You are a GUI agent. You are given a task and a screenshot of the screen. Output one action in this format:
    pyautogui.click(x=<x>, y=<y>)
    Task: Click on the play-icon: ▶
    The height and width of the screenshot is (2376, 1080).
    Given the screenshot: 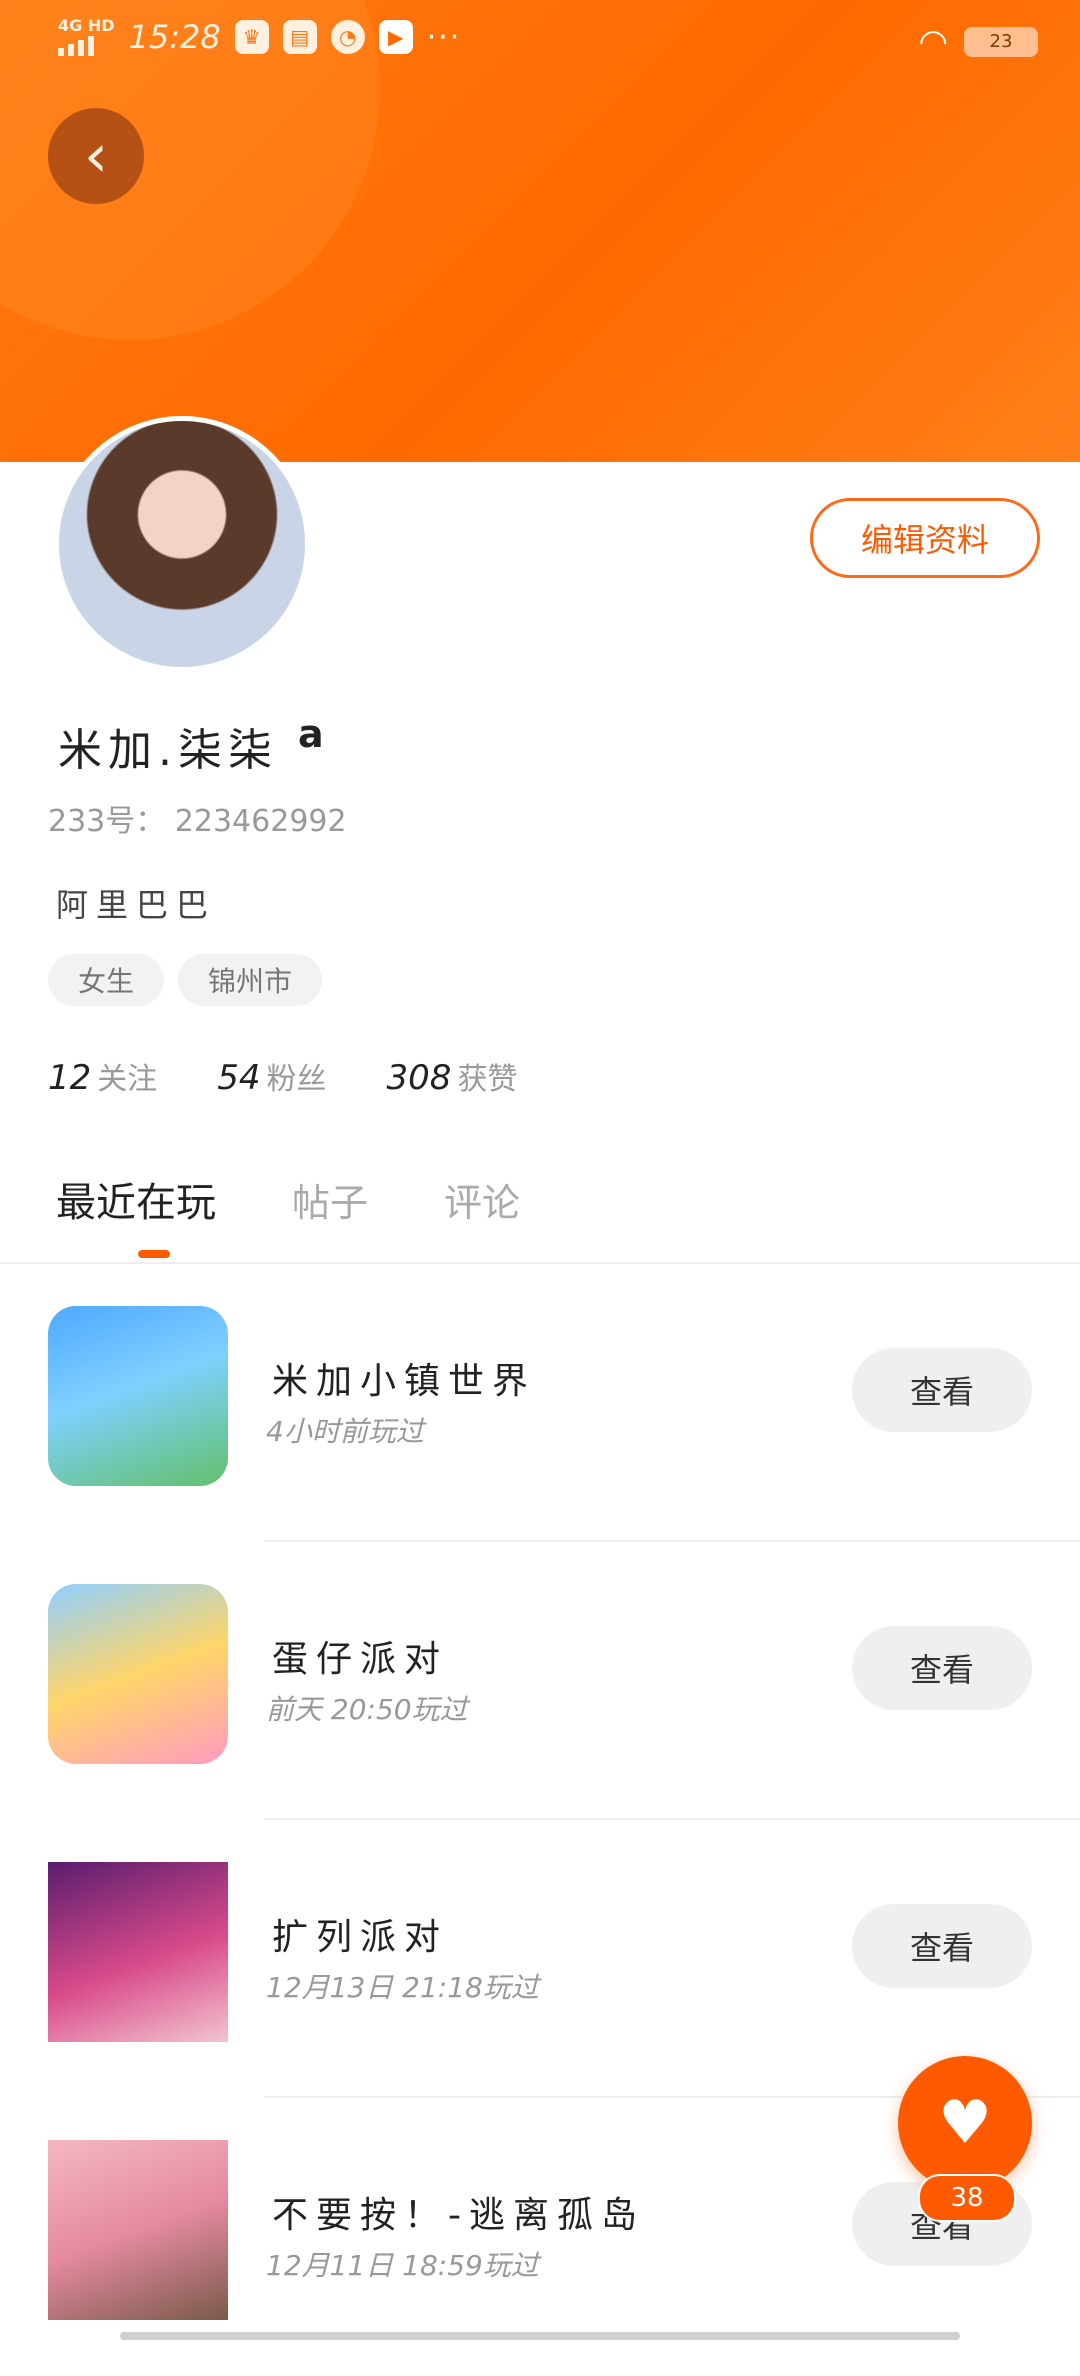 What is the action you would take?
    pyautogui.click(x=395, y=37)
    